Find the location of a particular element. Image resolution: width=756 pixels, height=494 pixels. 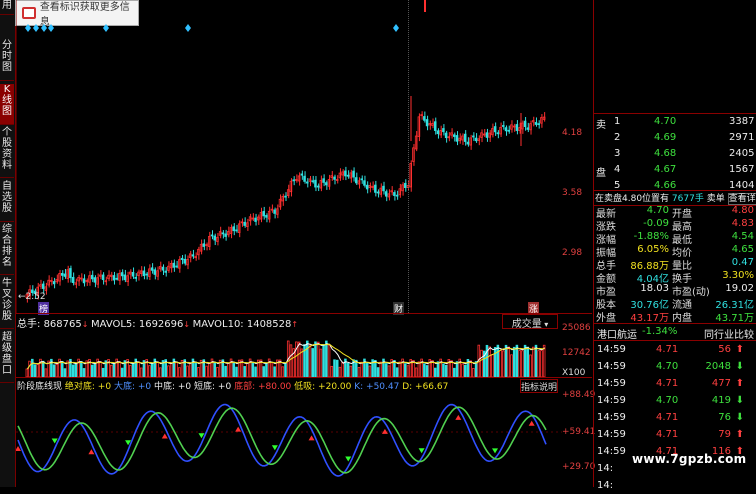

indicator-lines is located at coordinates (282, 440).